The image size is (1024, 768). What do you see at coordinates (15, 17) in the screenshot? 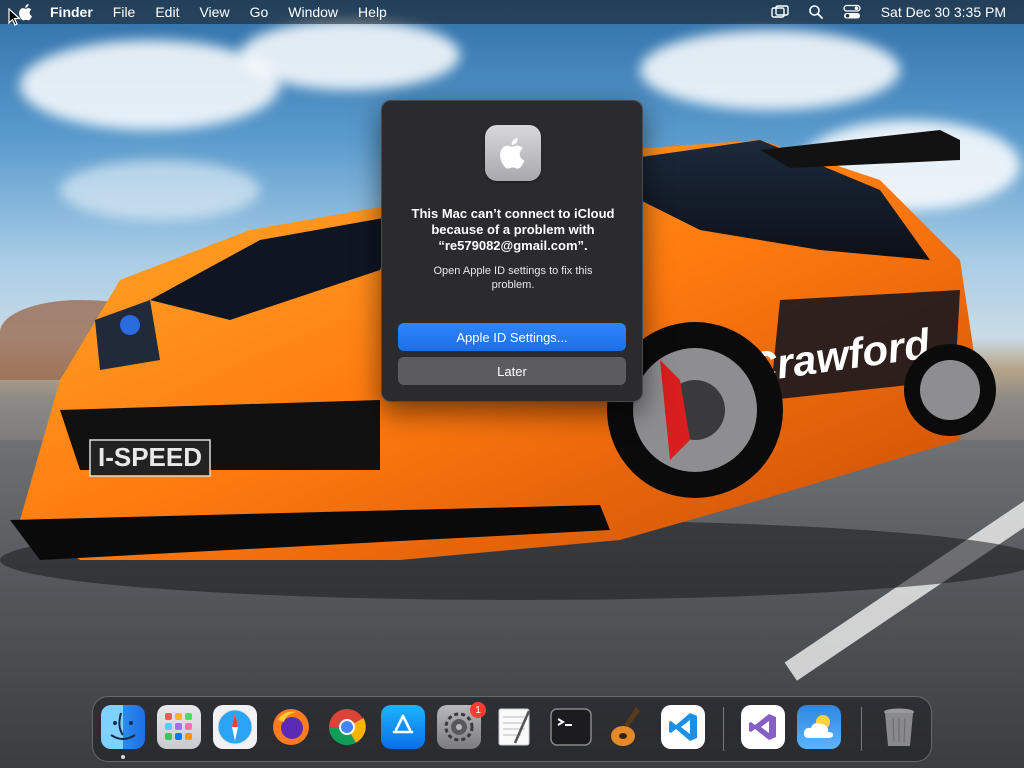
I see `mouse-pointer-icon` at bounding box center [15, 17].